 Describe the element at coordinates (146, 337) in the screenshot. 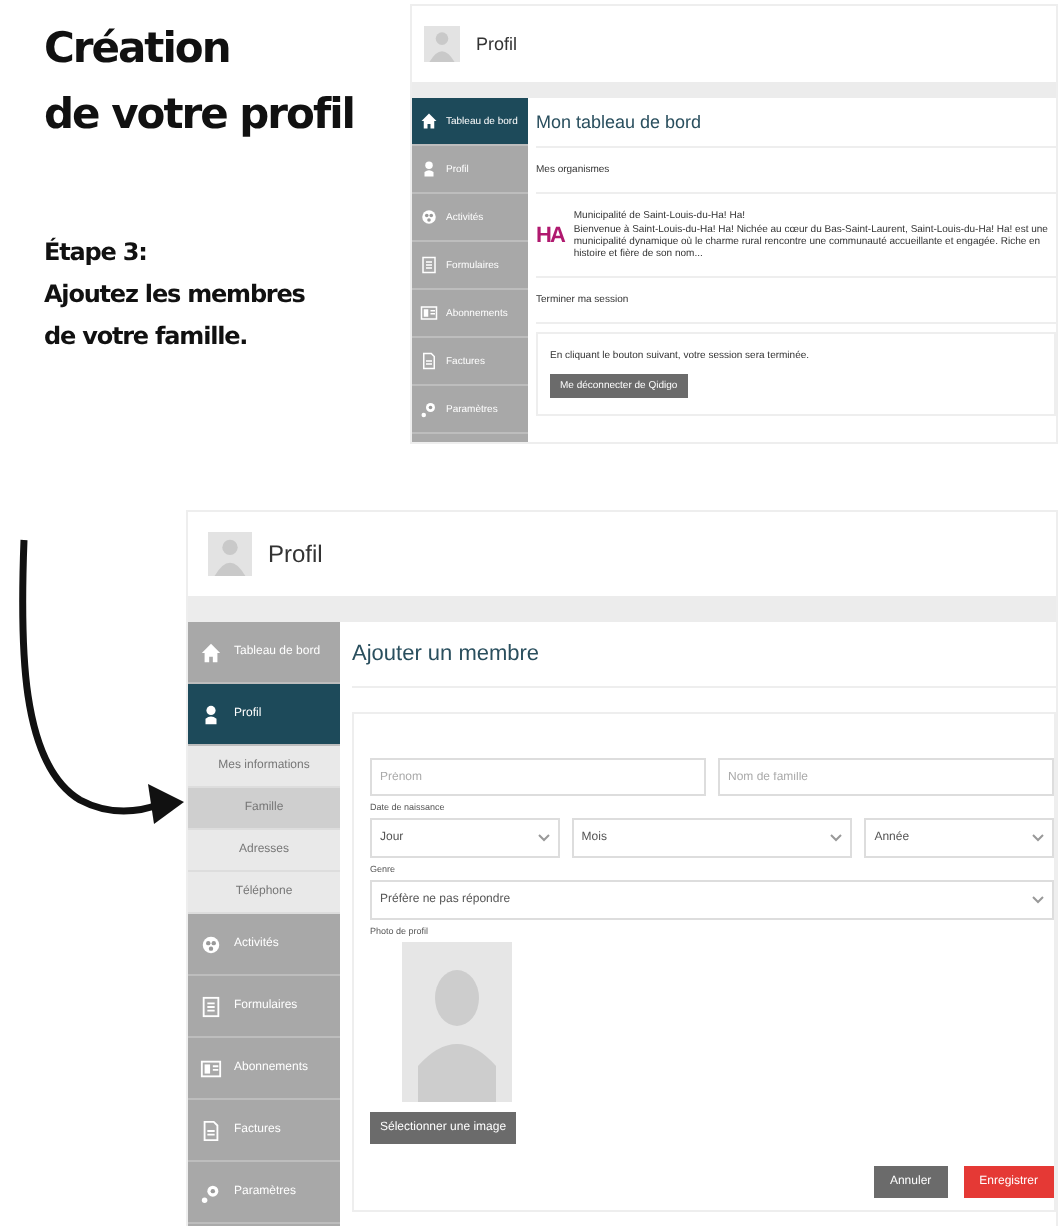

I see `step-instruction: de votre famille.` at that location.